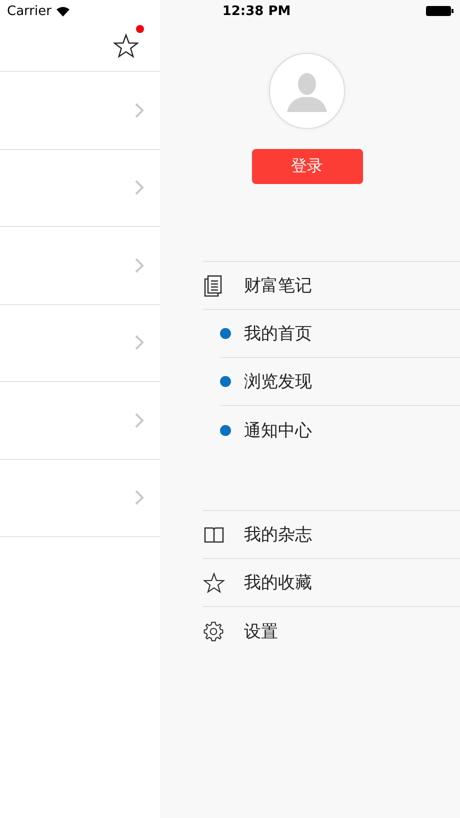  I want to click on star-icon, so click(214, 583).